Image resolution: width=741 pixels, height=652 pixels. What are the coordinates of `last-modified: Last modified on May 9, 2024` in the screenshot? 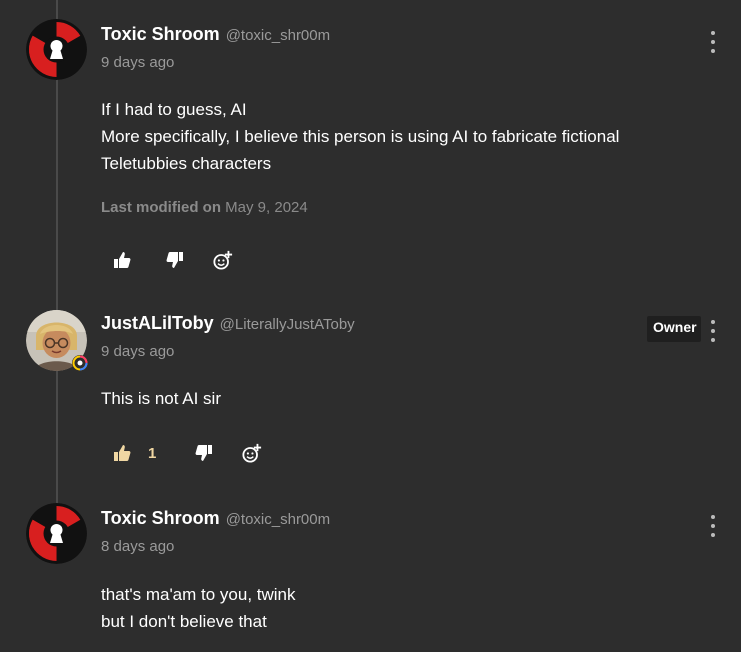 It's located at (204, 207).